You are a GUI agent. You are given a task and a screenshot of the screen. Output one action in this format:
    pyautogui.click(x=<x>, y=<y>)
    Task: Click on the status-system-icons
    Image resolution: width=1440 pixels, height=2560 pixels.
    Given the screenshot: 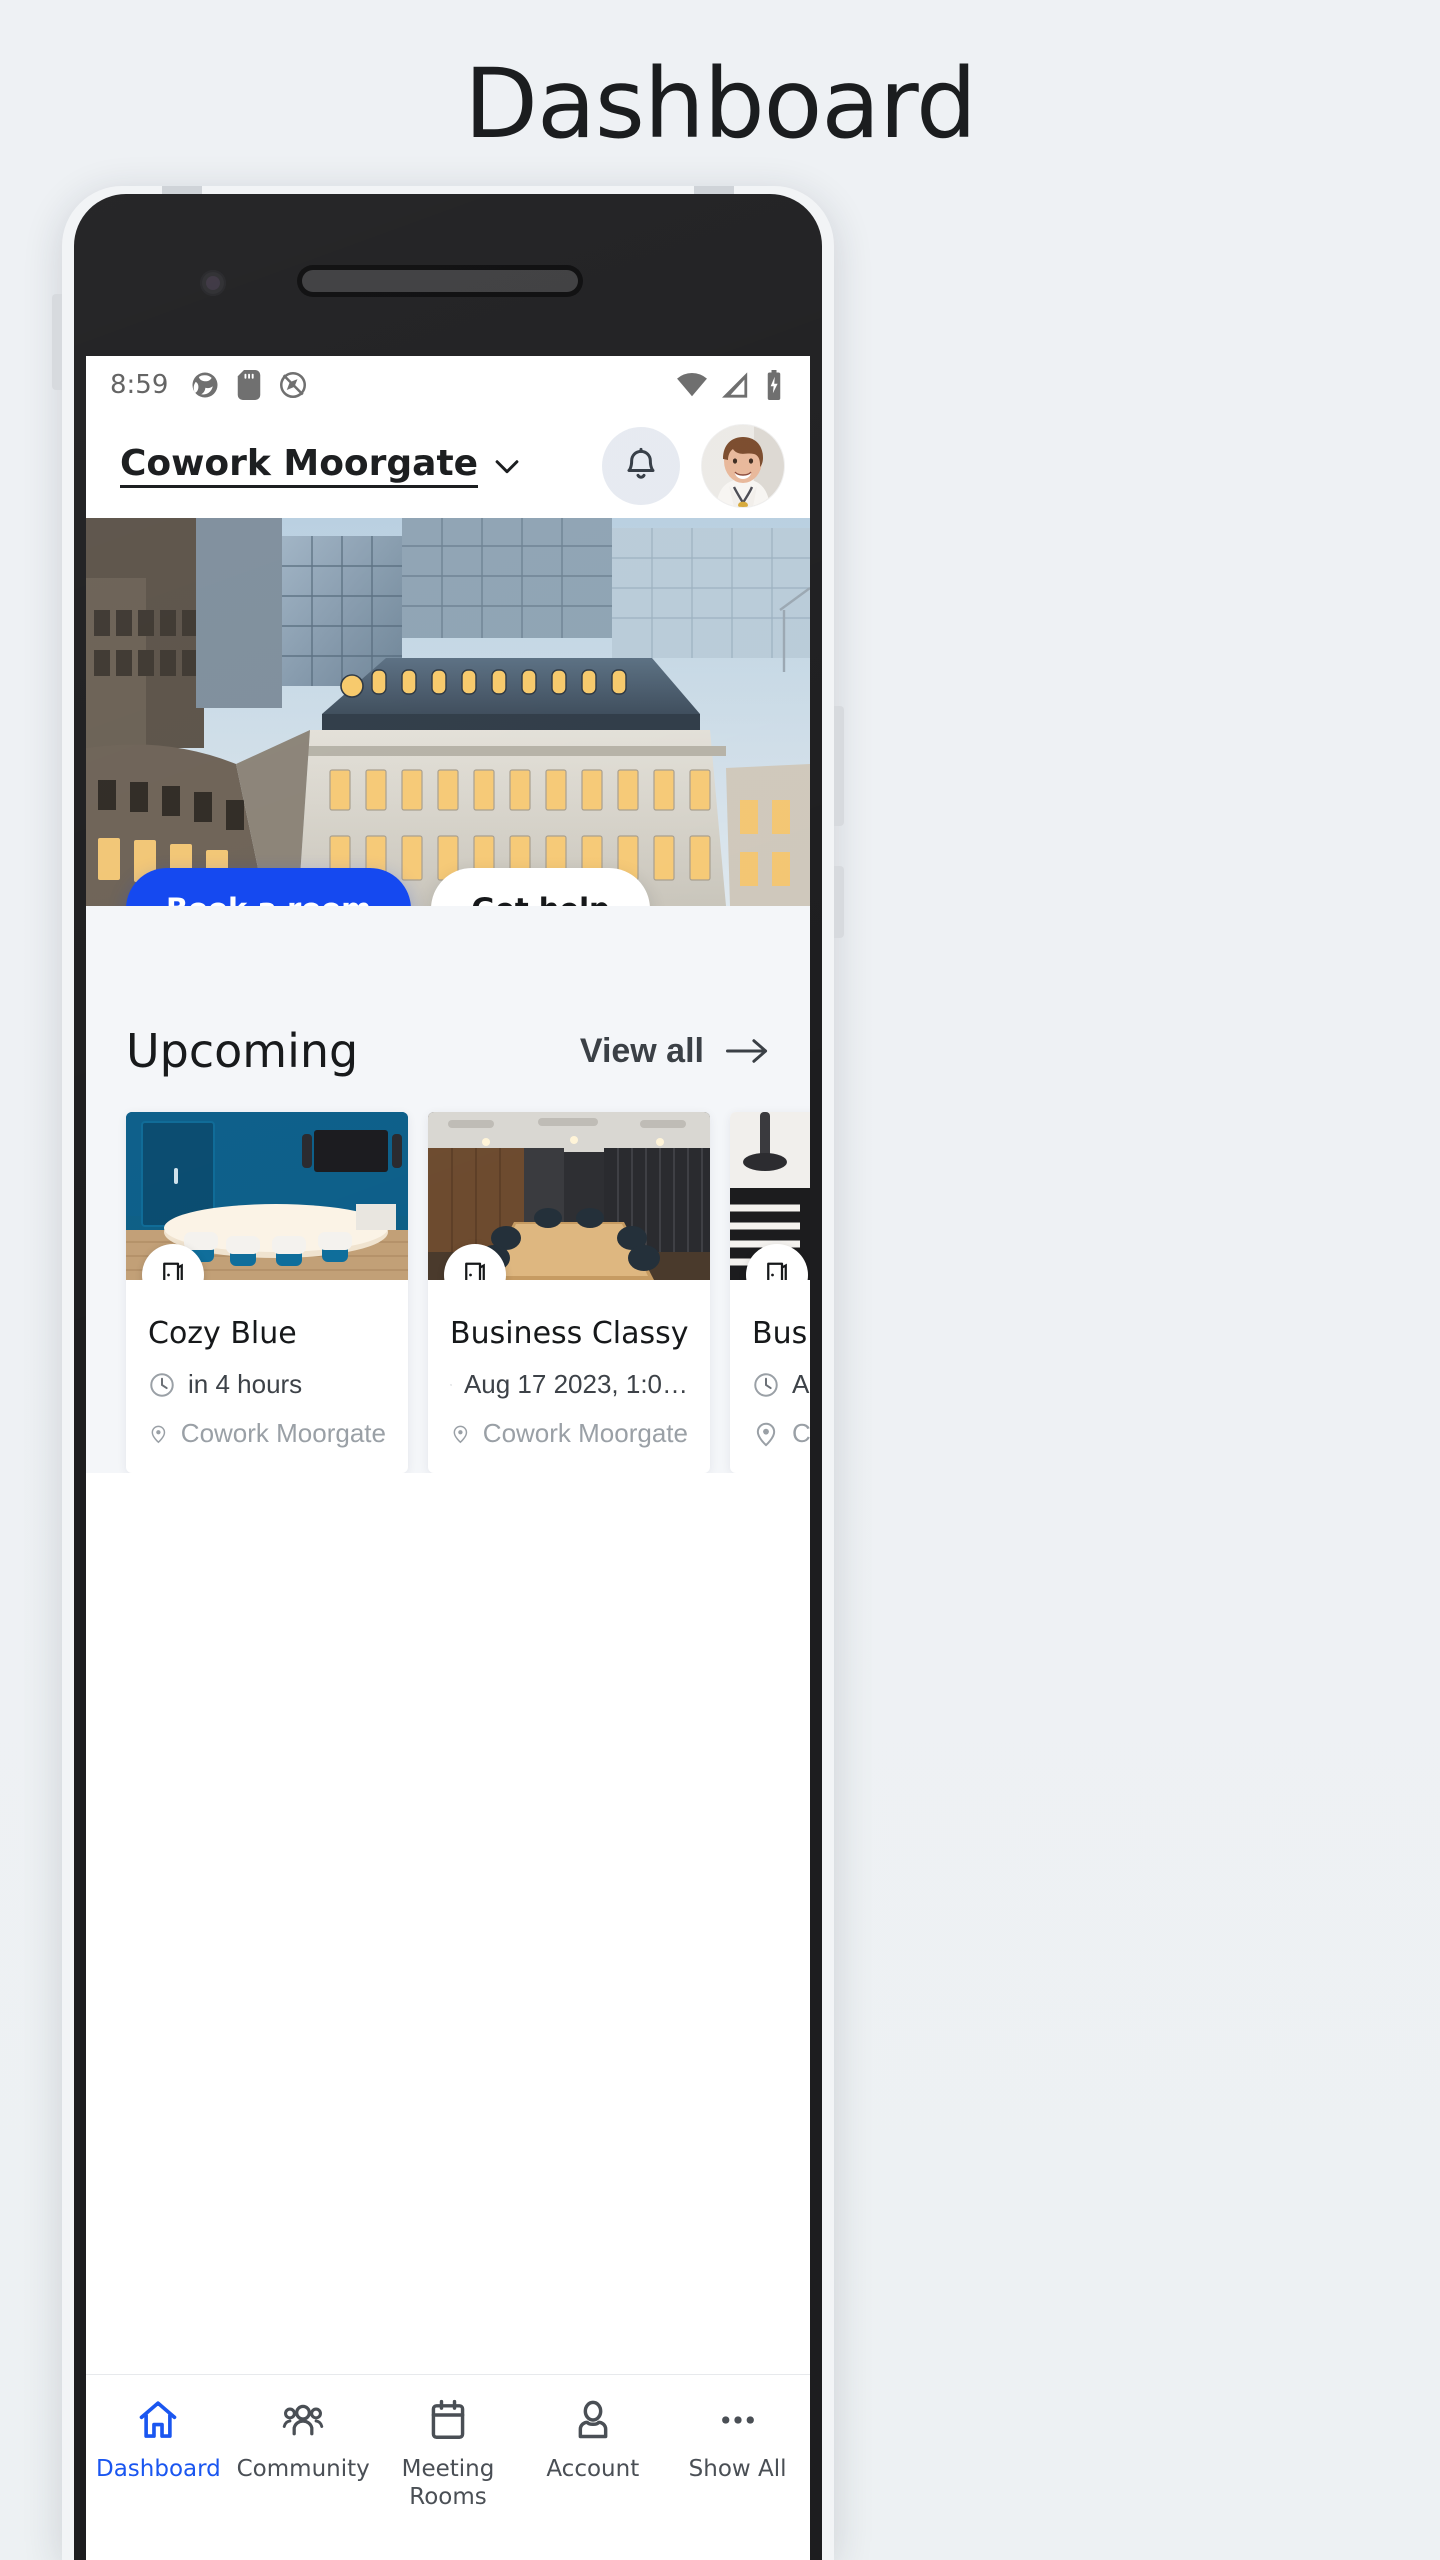 What is the action you would take?
    pyautogui.click(x=730, y=385)
    